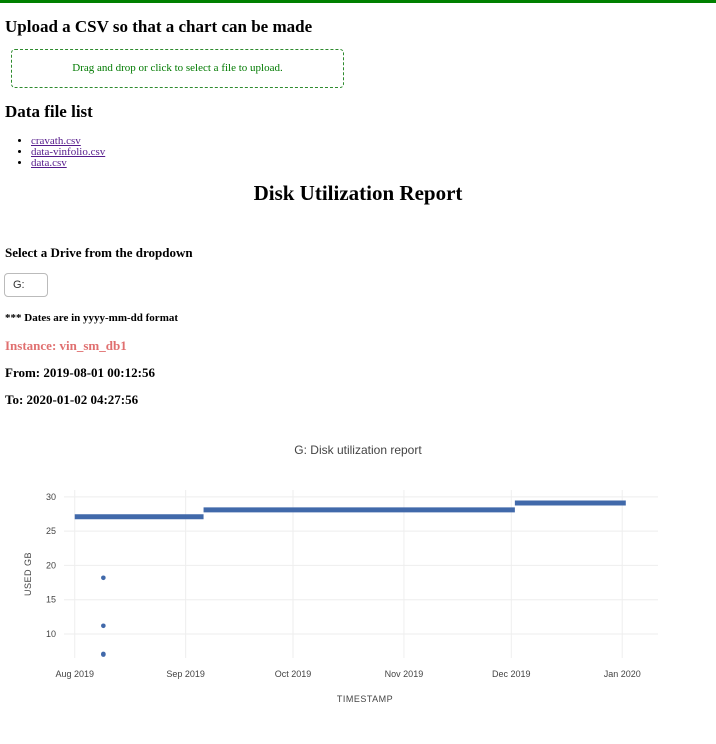 This screenshot has height=744, width=716. What do you see at coordinates (51, 565) in the screenshot?
I see `y-tick-label: 20` at bounding box center [51, 565].